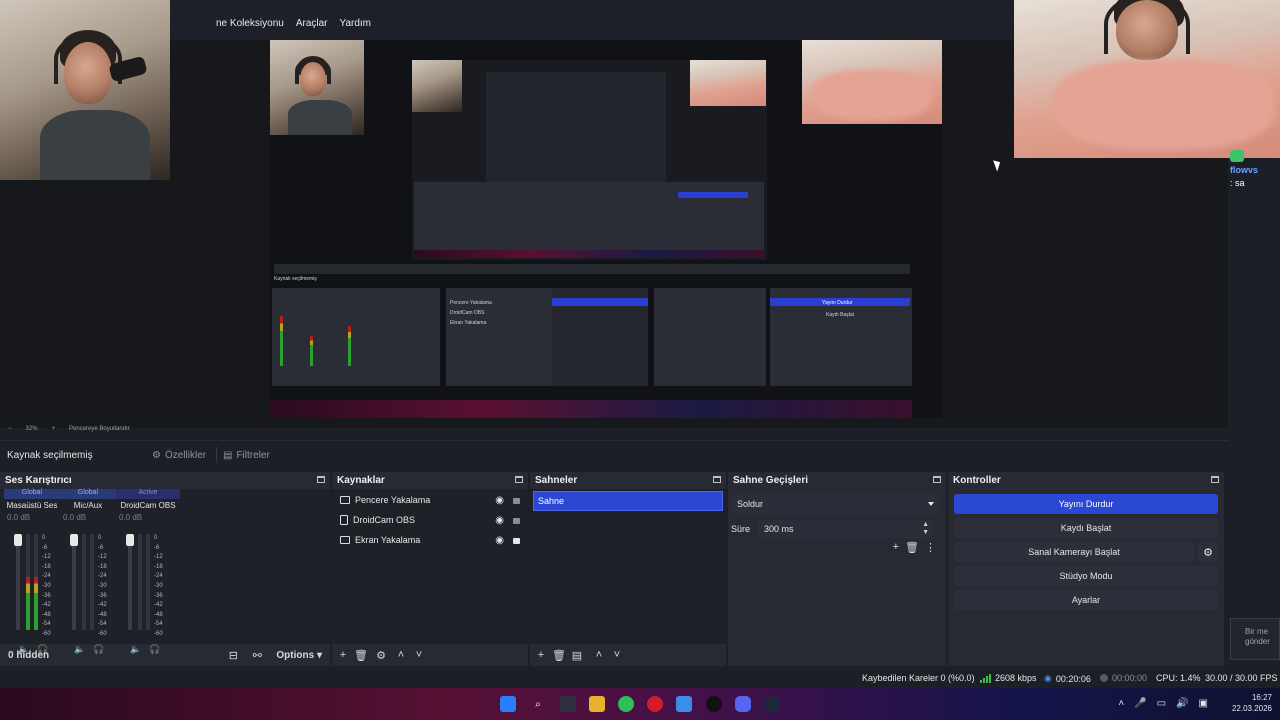 The width and height of the screenshot is (1280, 720). Describe the element at coordinates (846, 529) in the screenshot. I see `duration-input: 300 ms ▲ ▼` at that location.